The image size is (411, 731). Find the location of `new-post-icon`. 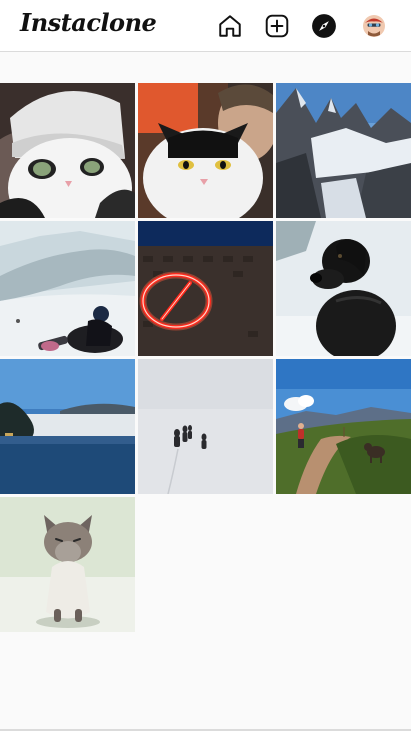

new-post-icon is located at coordinates (277, 26).